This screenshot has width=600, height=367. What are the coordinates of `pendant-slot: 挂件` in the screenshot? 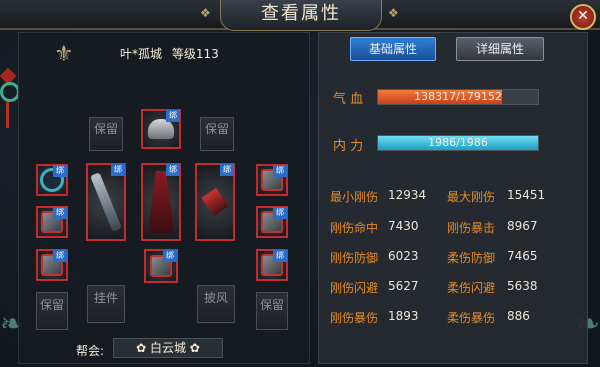 It's located at (106, 304).